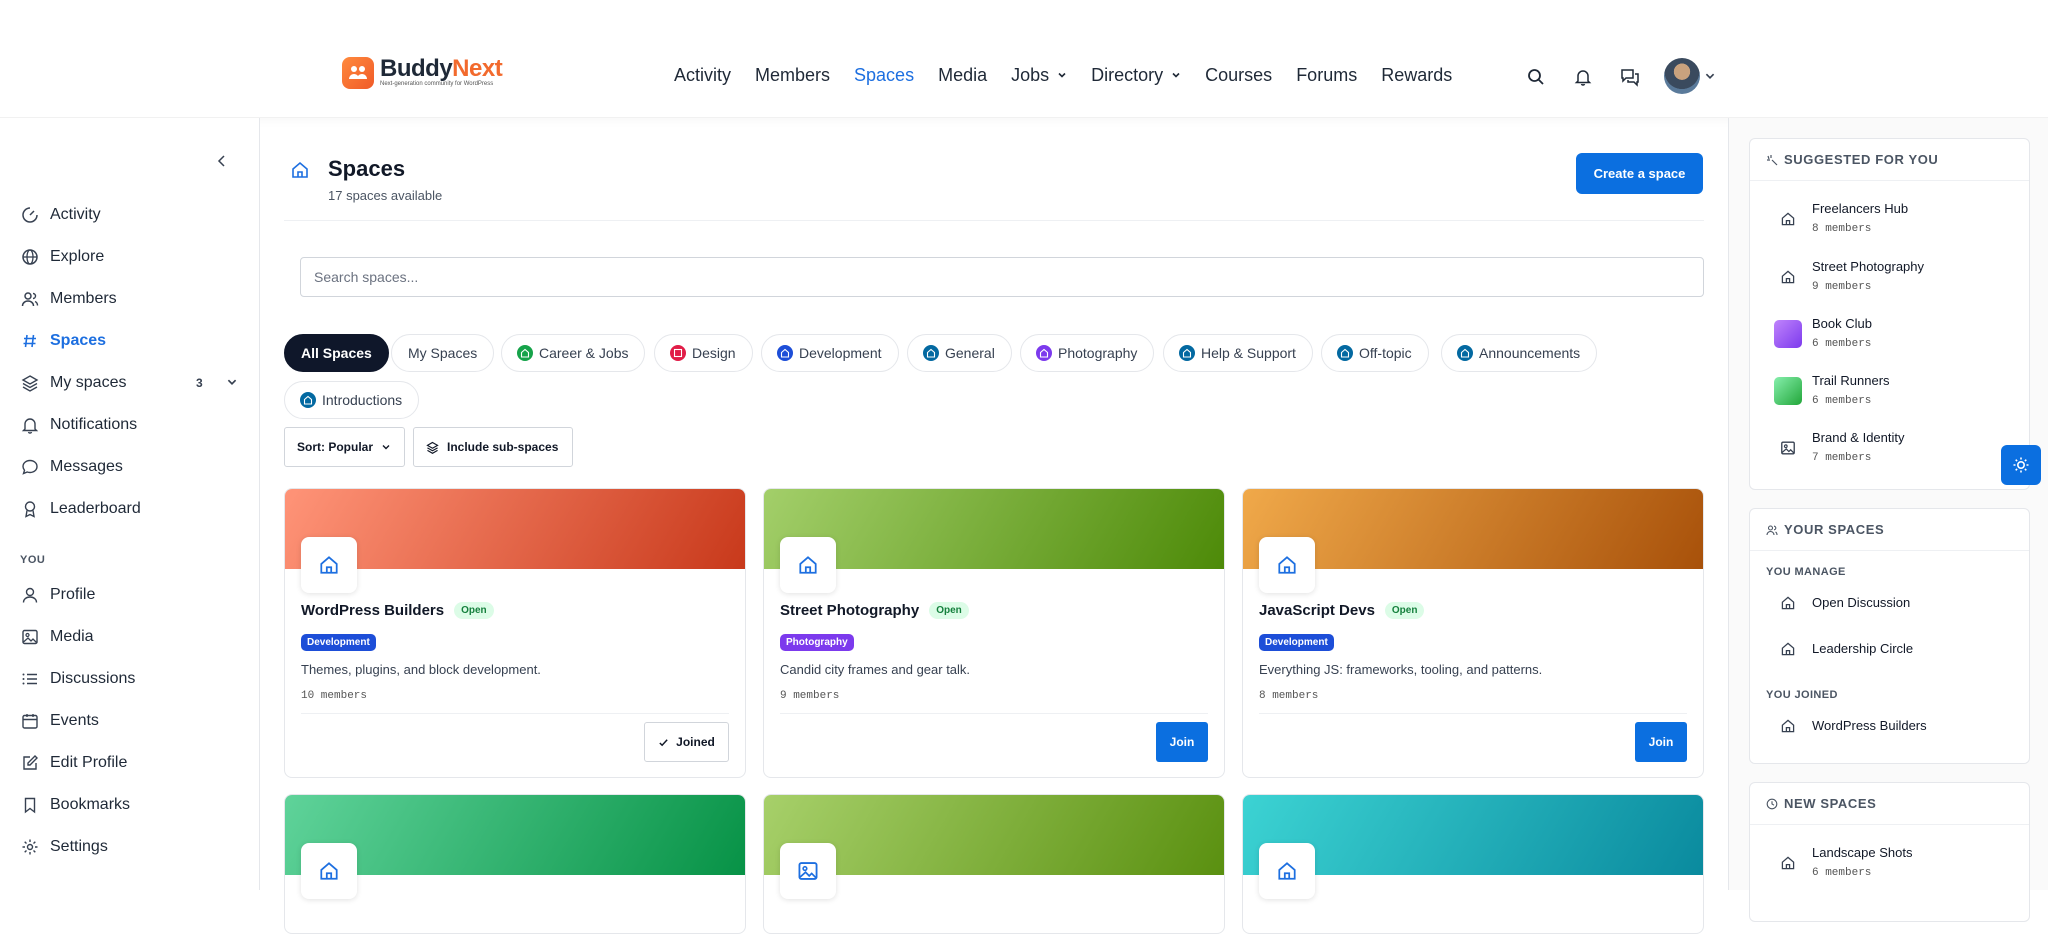 The width and height of the screenshot is (2048, 934). I want to click on sidebar-item-leaderboard: Leaderboard, so click(80, 509).